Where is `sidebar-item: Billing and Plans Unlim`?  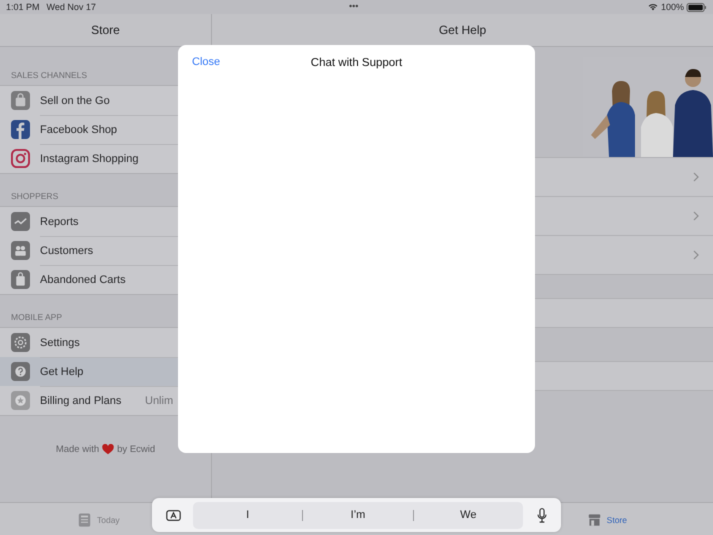 sidebar-item: Billing and Plans Unlim is located at coordinates (105, 400).